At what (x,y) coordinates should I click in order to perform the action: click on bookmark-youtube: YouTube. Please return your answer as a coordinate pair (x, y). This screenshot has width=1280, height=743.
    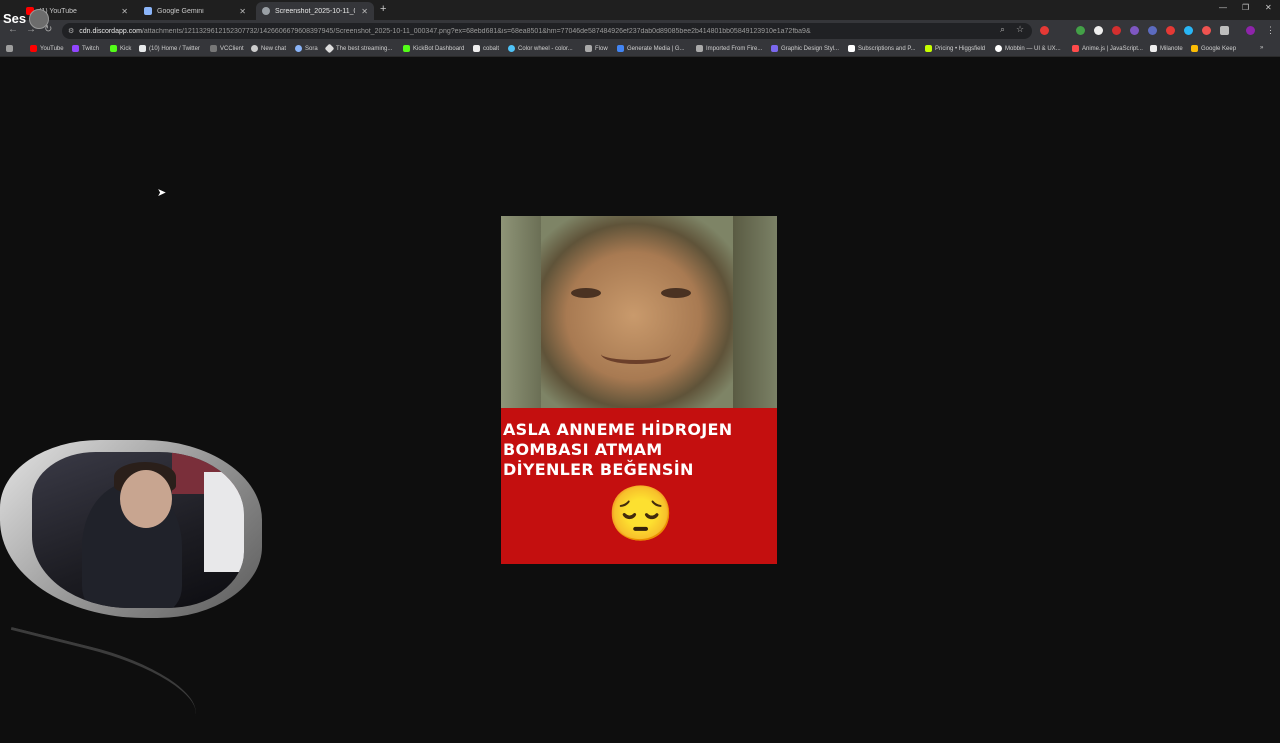
    Looking at the image, I should click on (47, 48).